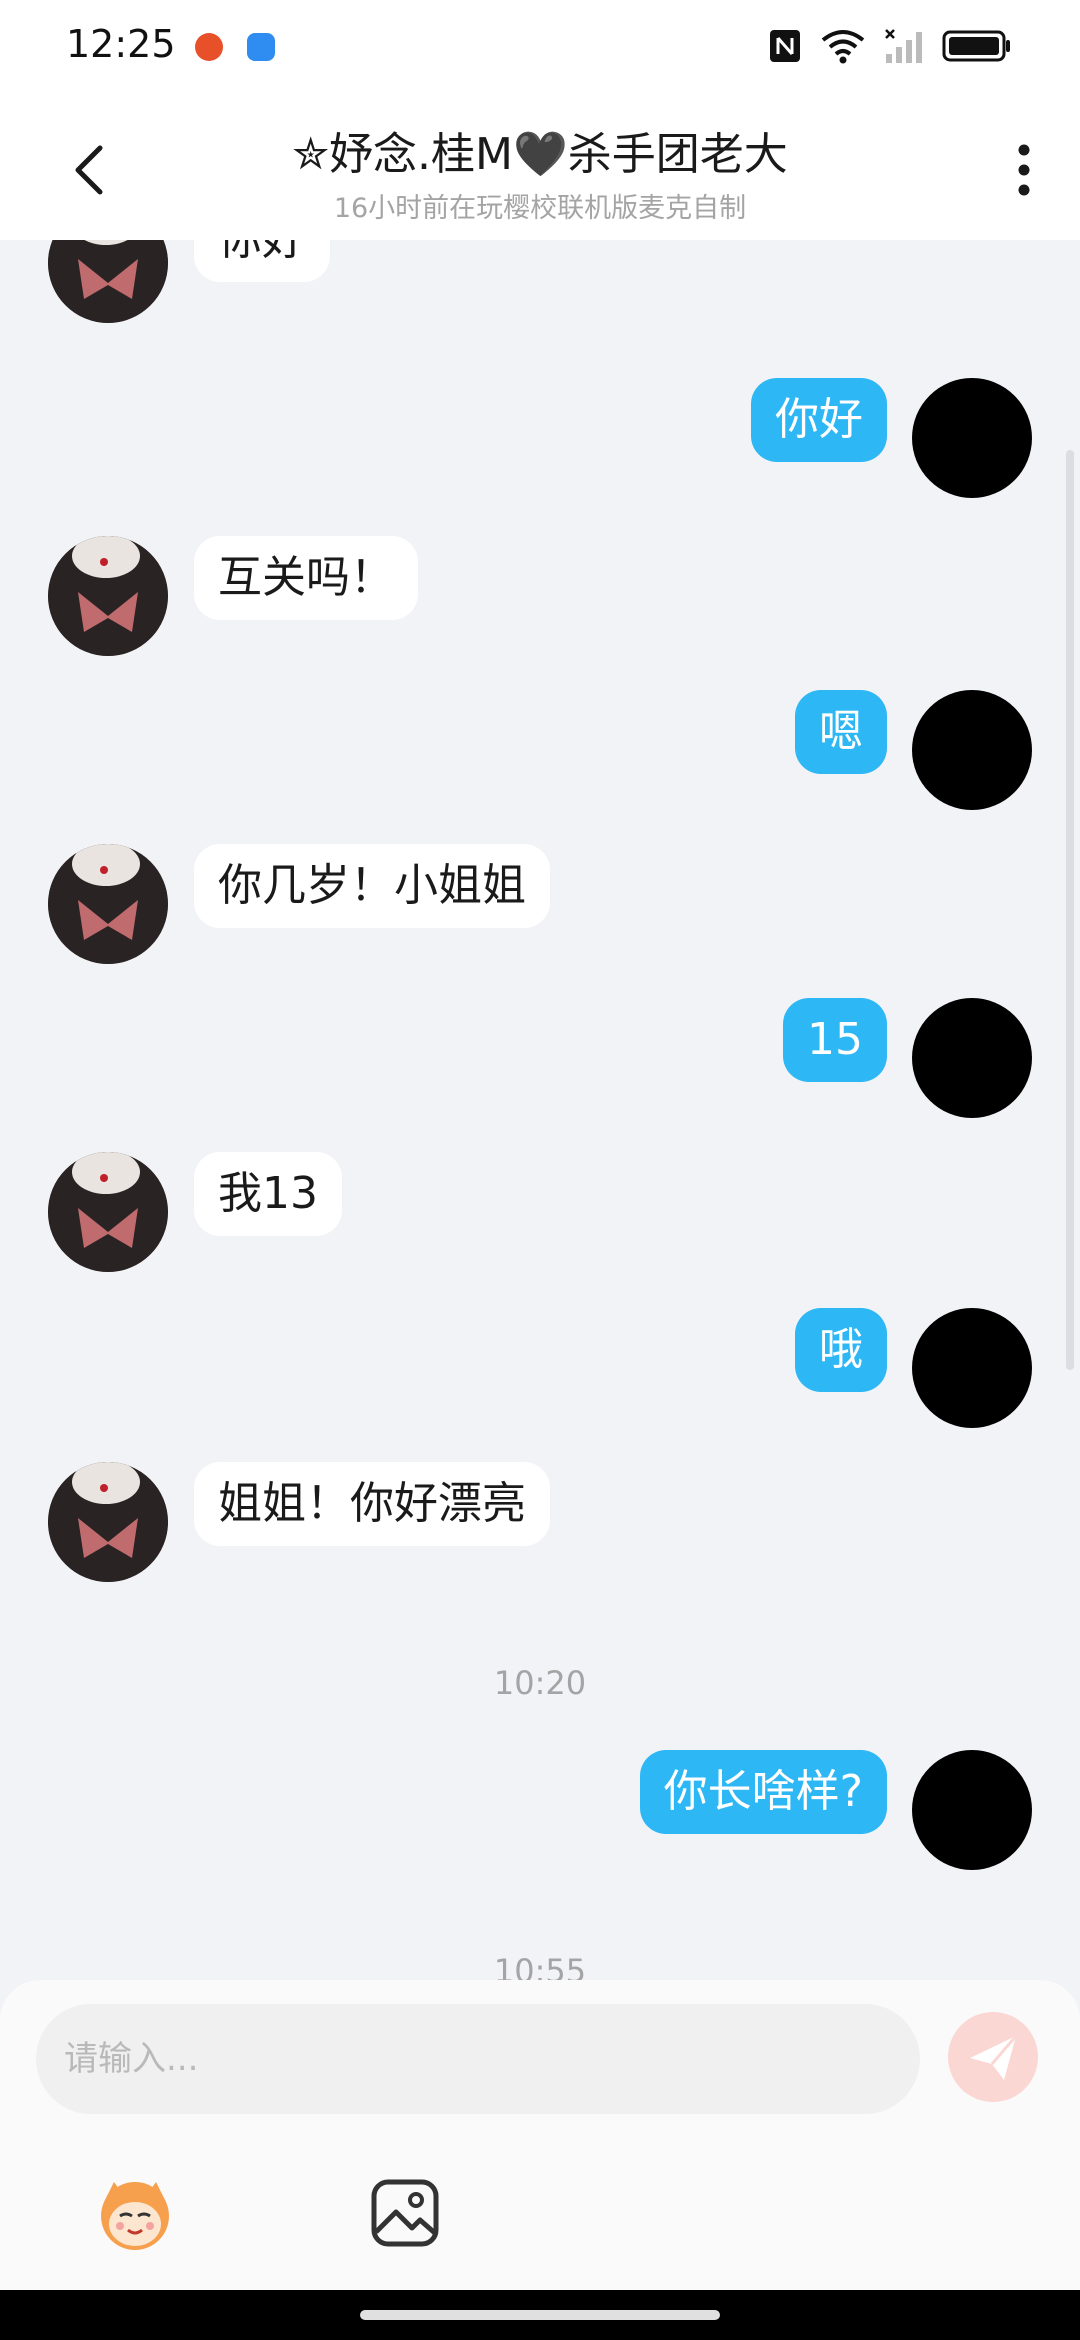 This screenshot has width=1080, height=2340. What do you see at coordinates (841, 732) in the screenshot?
I see `message-bubble: 嗯` at bounding box center [841, 732].